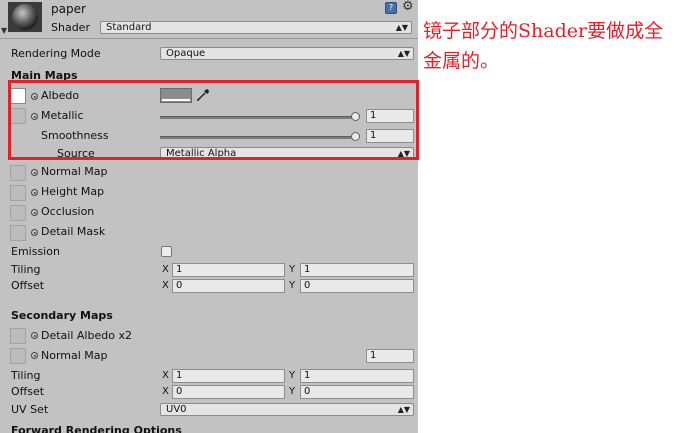 This screenshot has width=674, height=433. Describe the element at coordinates (543, 46) in the screenshot. I see `annotation-text: 镜子部分的Shader要做成全金属的。` at that location.